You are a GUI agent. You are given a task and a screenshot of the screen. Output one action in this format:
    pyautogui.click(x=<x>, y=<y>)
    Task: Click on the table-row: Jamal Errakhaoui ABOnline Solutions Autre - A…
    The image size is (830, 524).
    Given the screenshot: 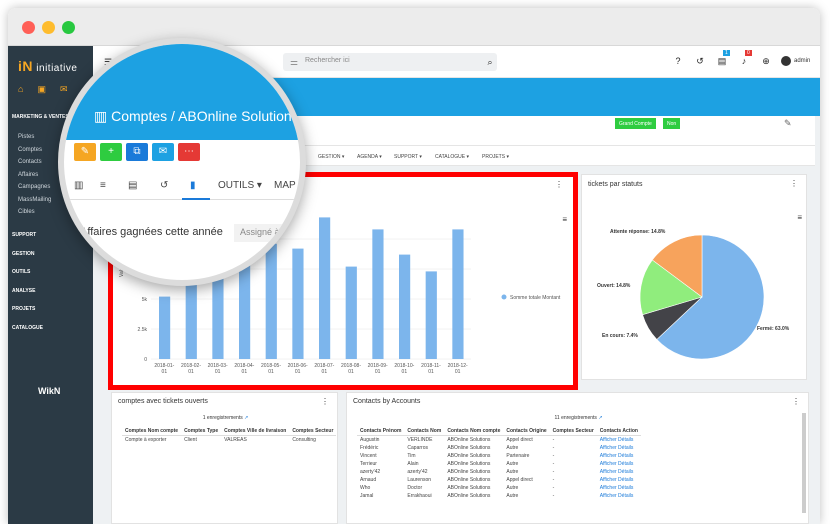 What is the action you would take?
    pyautogui.click(x=499, y=496)
    